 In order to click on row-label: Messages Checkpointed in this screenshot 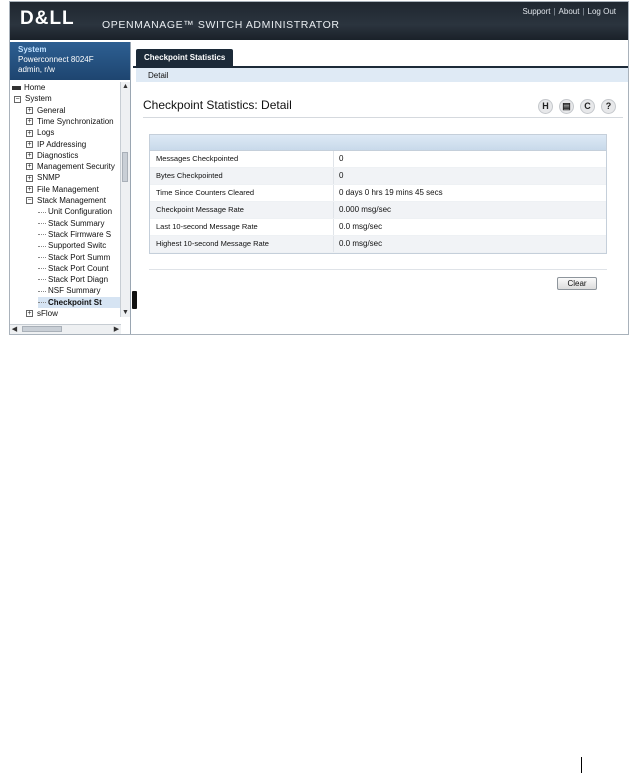, I will do `click(197, 158)`.